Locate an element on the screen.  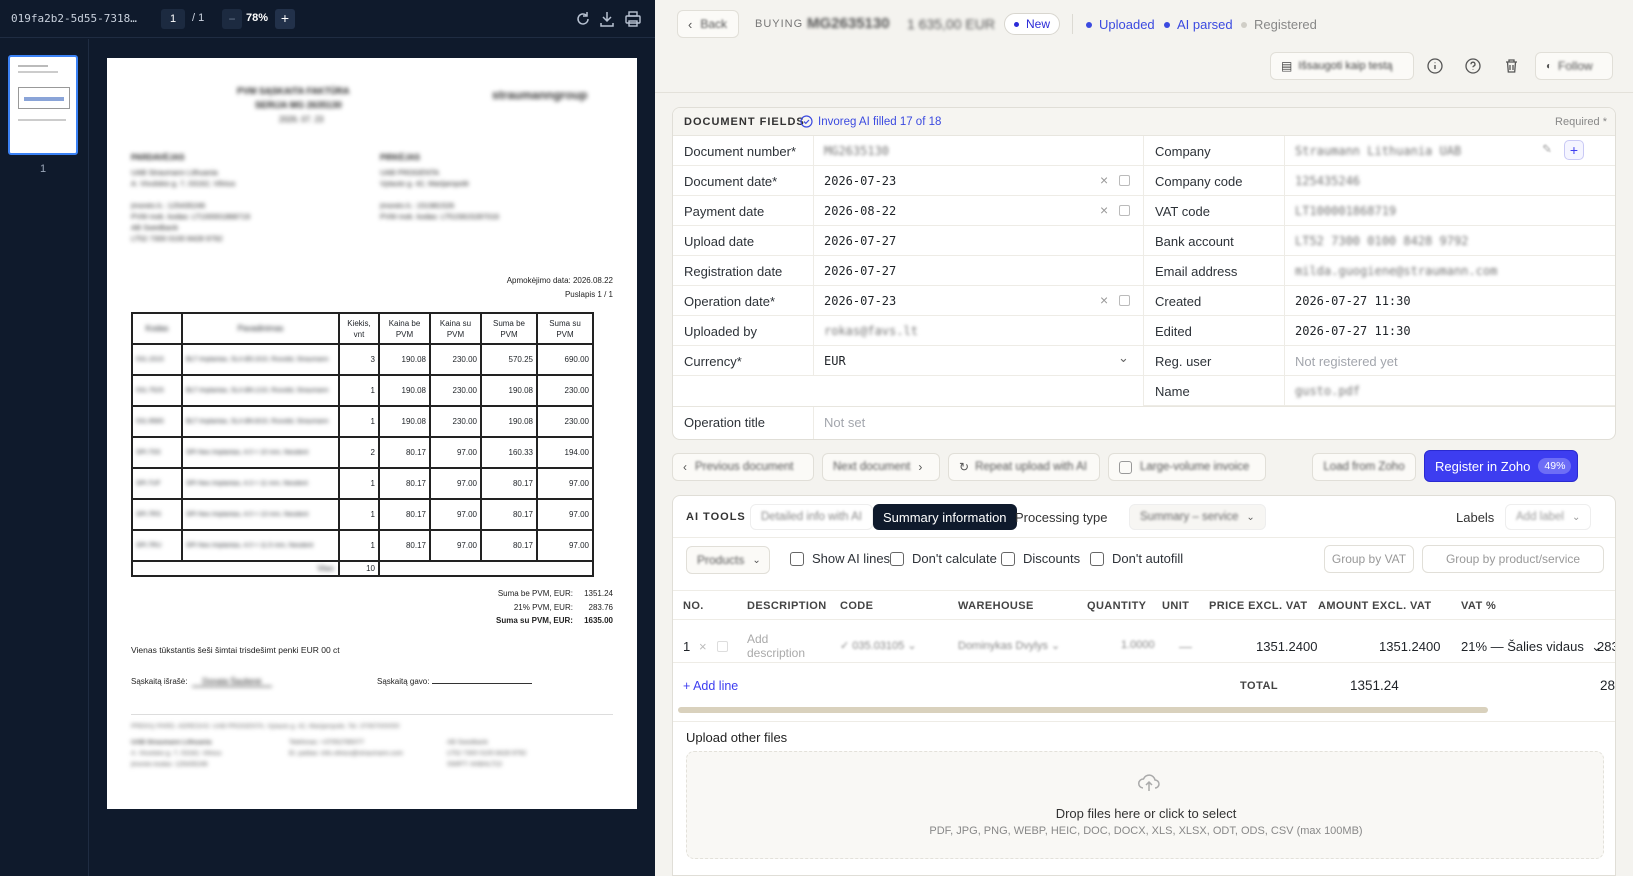
help-icon is located at coordinates (1473, 66).